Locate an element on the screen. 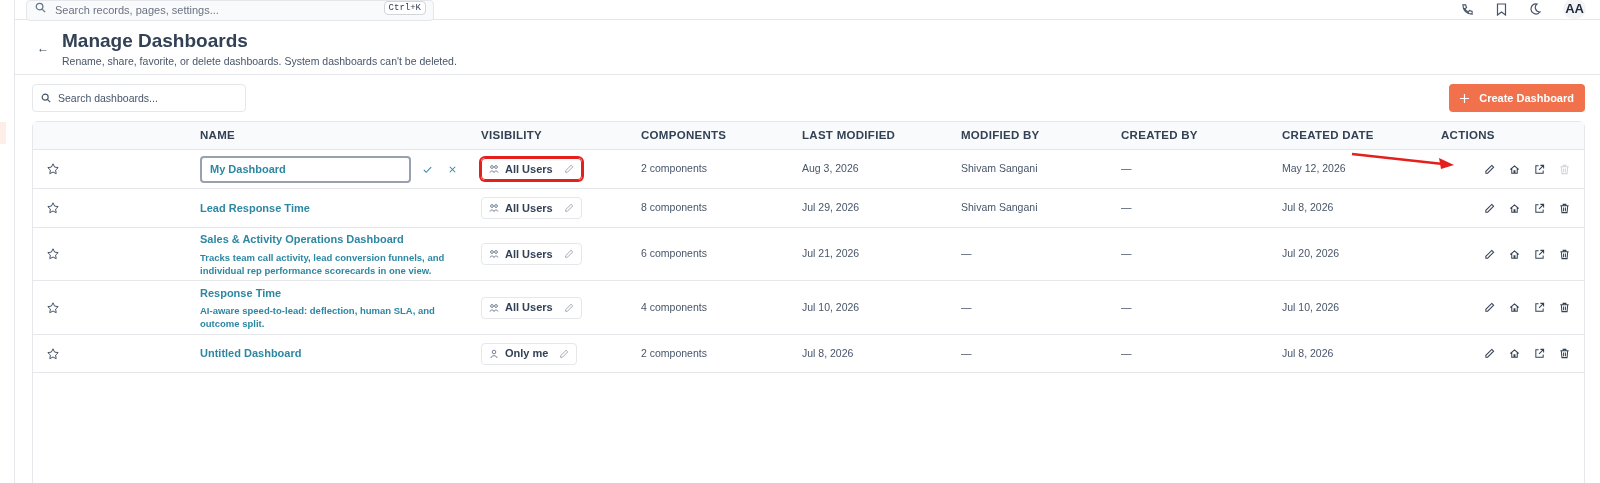 Image resolution: width=1600 pixels, height=483 pixels. visibility-button: Only me is located at coordinates (529, 353).